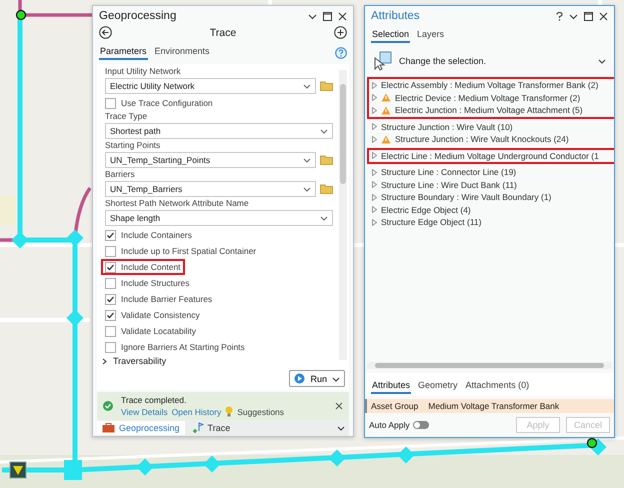 The height and width of the screenshot is (488, 624). I want to click on tab: Attributes, so click(391, 386).